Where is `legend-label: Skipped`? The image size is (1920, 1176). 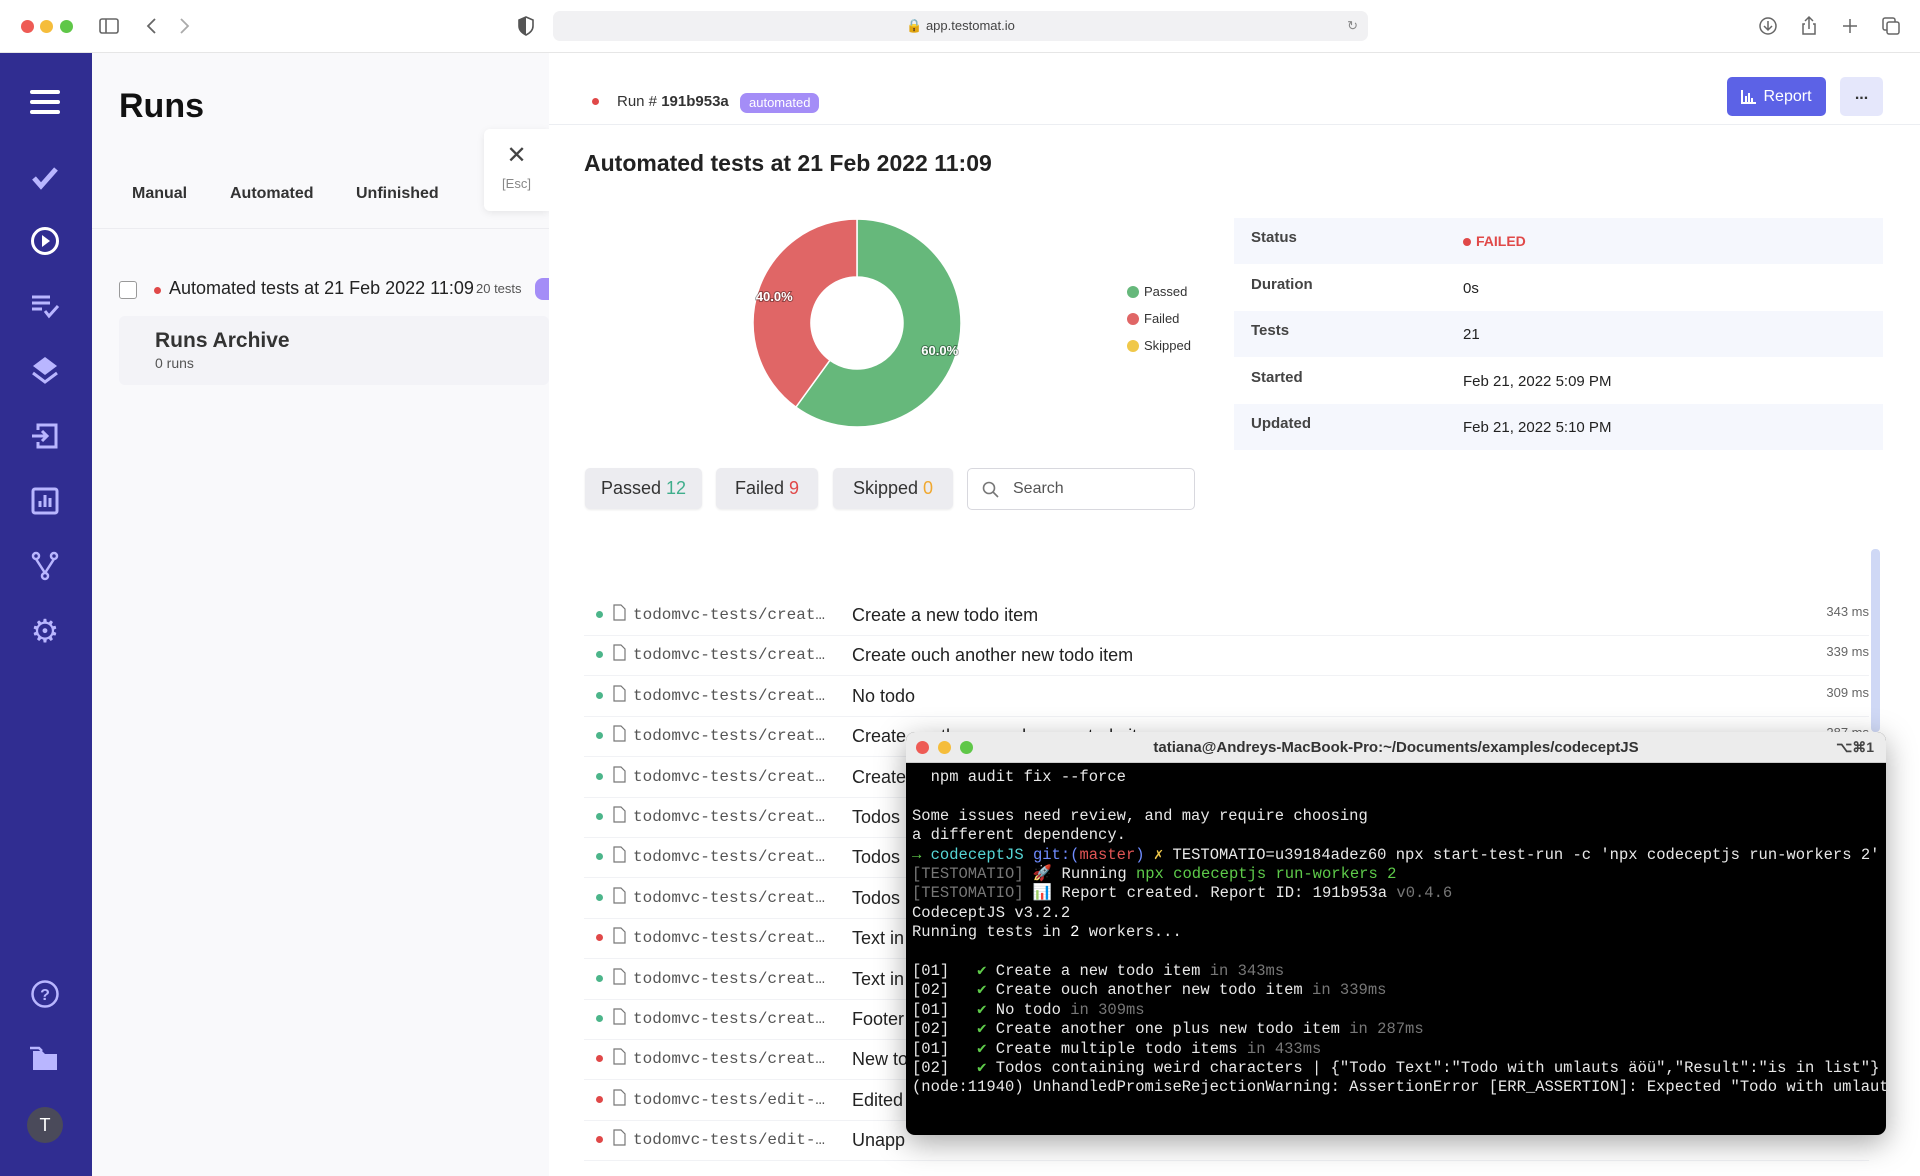
legend-label: Skipped is located at coordinates (1167, 345).